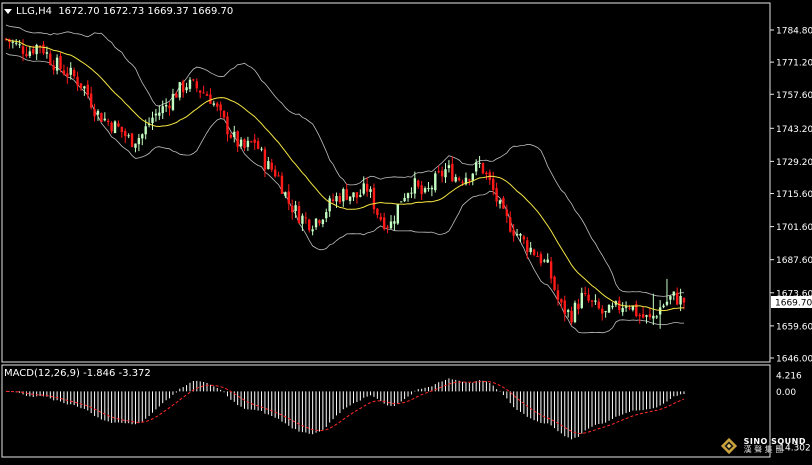  Describe the element at coordinates (794, 327) in the screenshot. I see `price-tick-label: 1659.60` at that location.